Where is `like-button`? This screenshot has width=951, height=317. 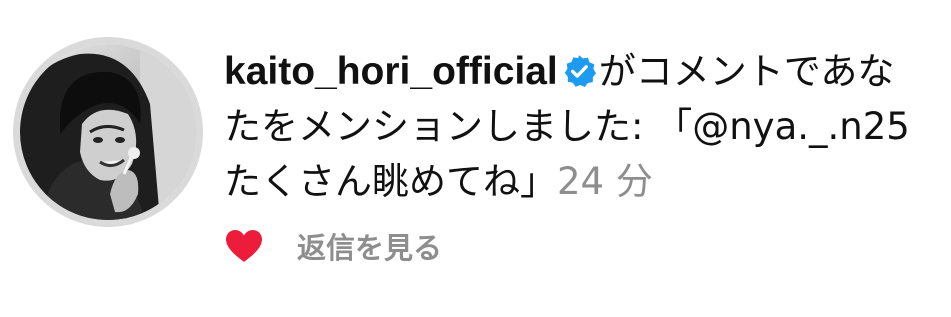 like-button is located at coordinates (244, 246).